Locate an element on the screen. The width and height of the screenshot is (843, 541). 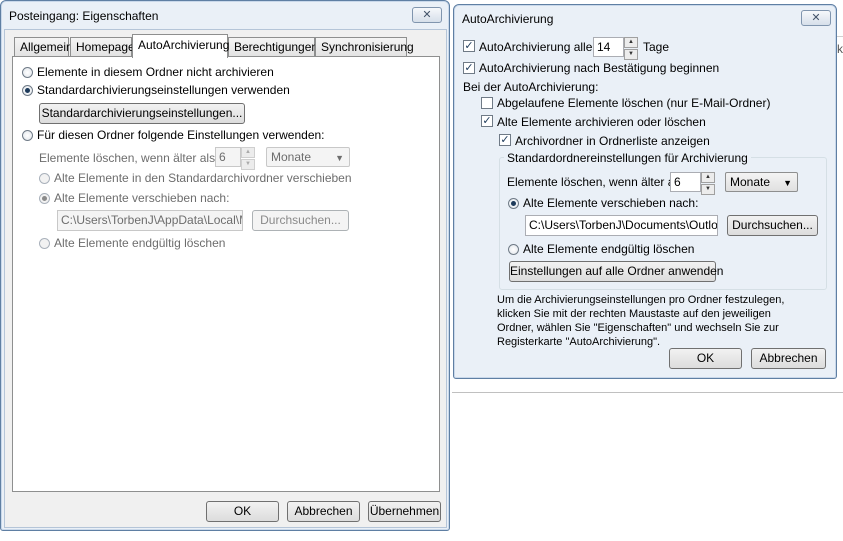
apply-button: Übernehmen is located at coordinates (404, 511).